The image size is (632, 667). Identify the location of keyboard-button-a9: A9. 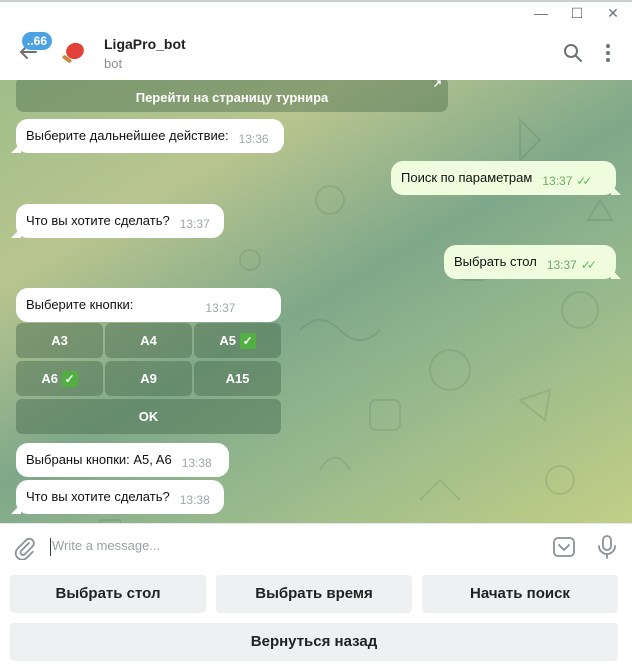
(148, 378).